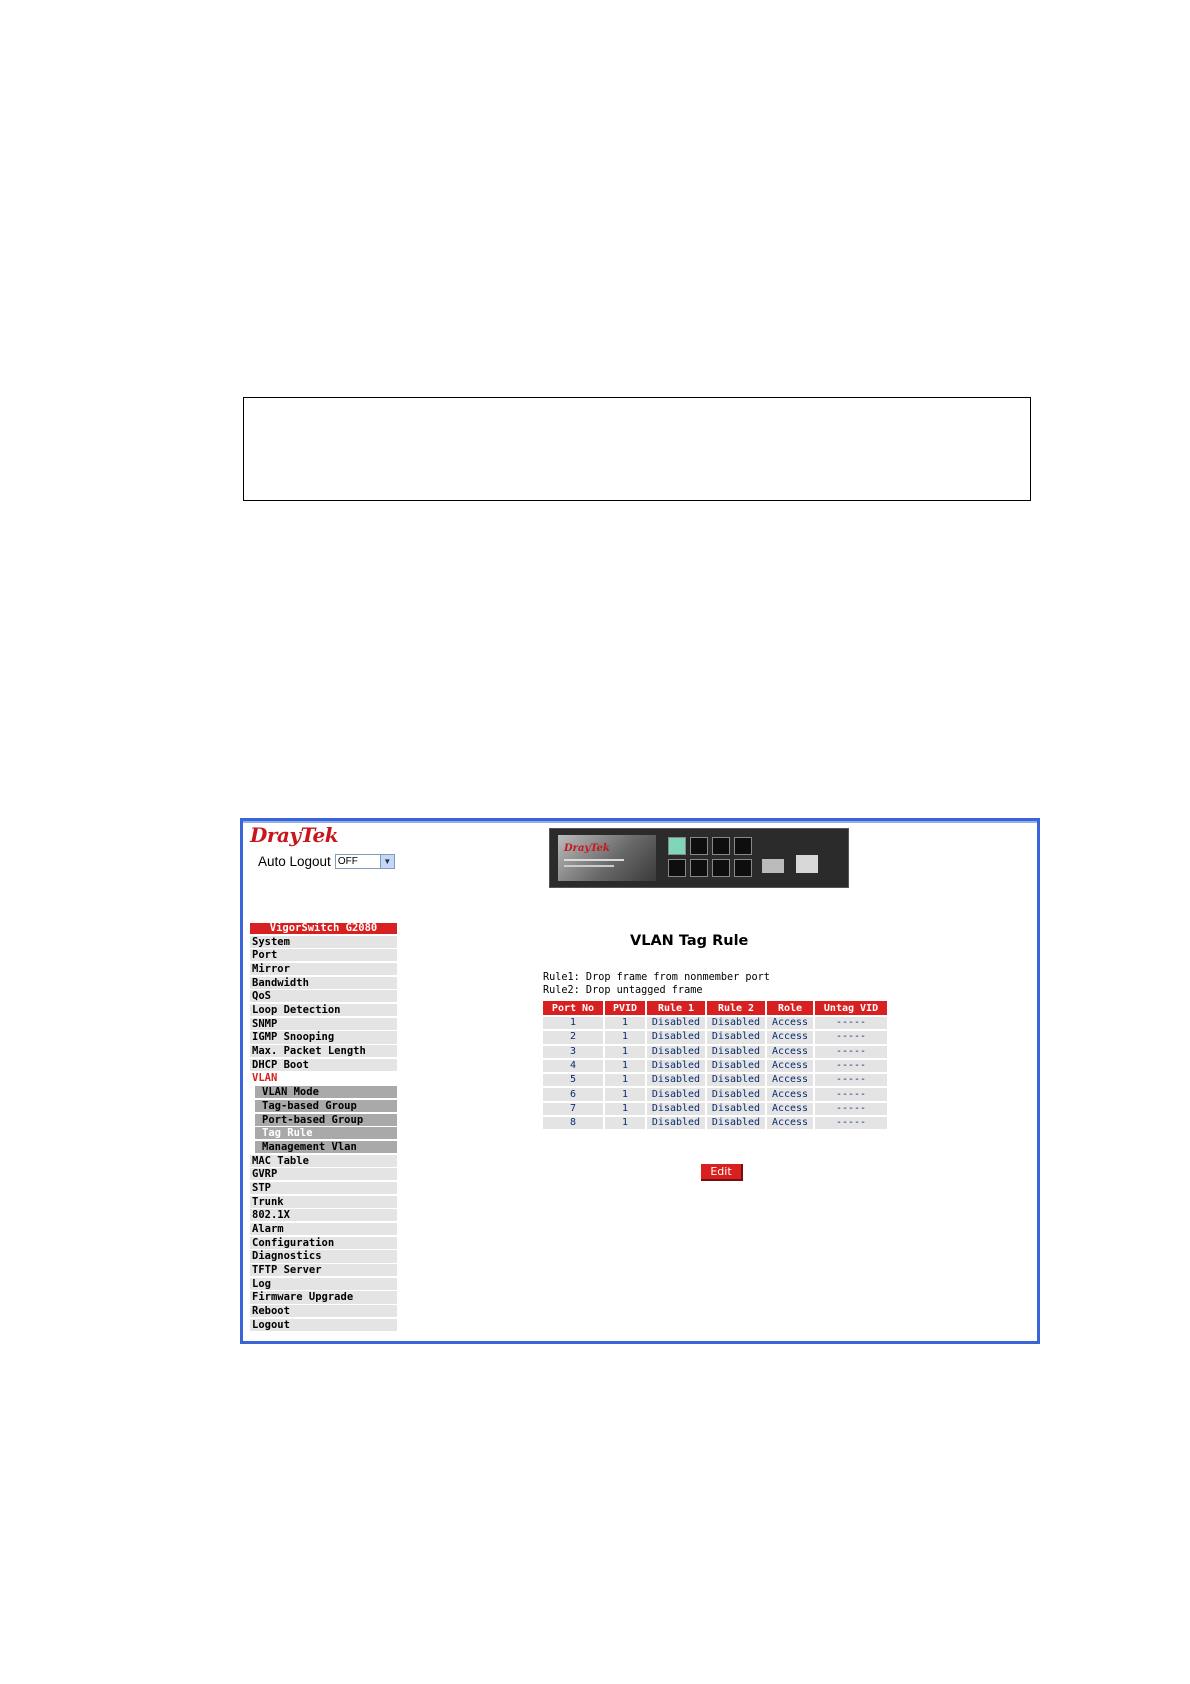 The image size is (1190, 1684). I want to click on auto-logout-value: OFF, so click(347, 861).